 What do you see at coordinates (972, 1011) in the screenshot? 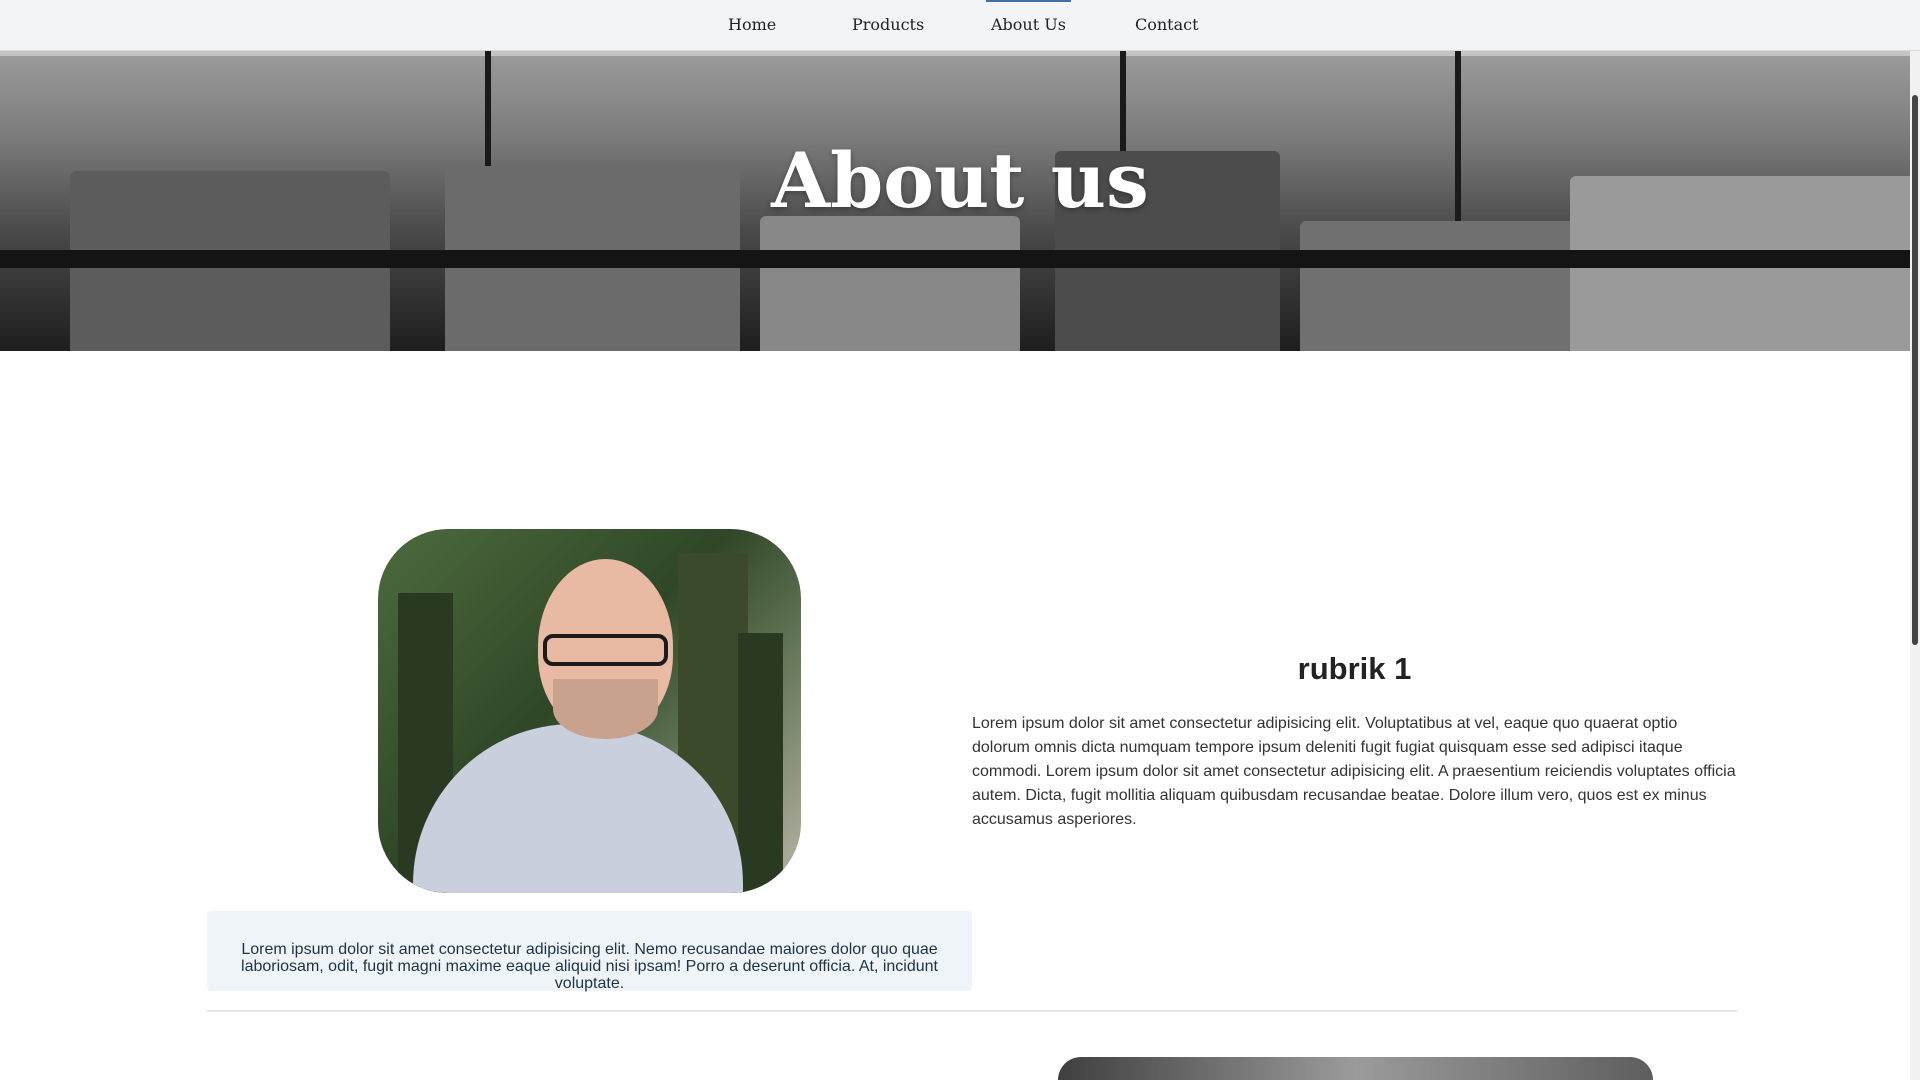
I see `section-divider` at bounding box center [972, 1011].